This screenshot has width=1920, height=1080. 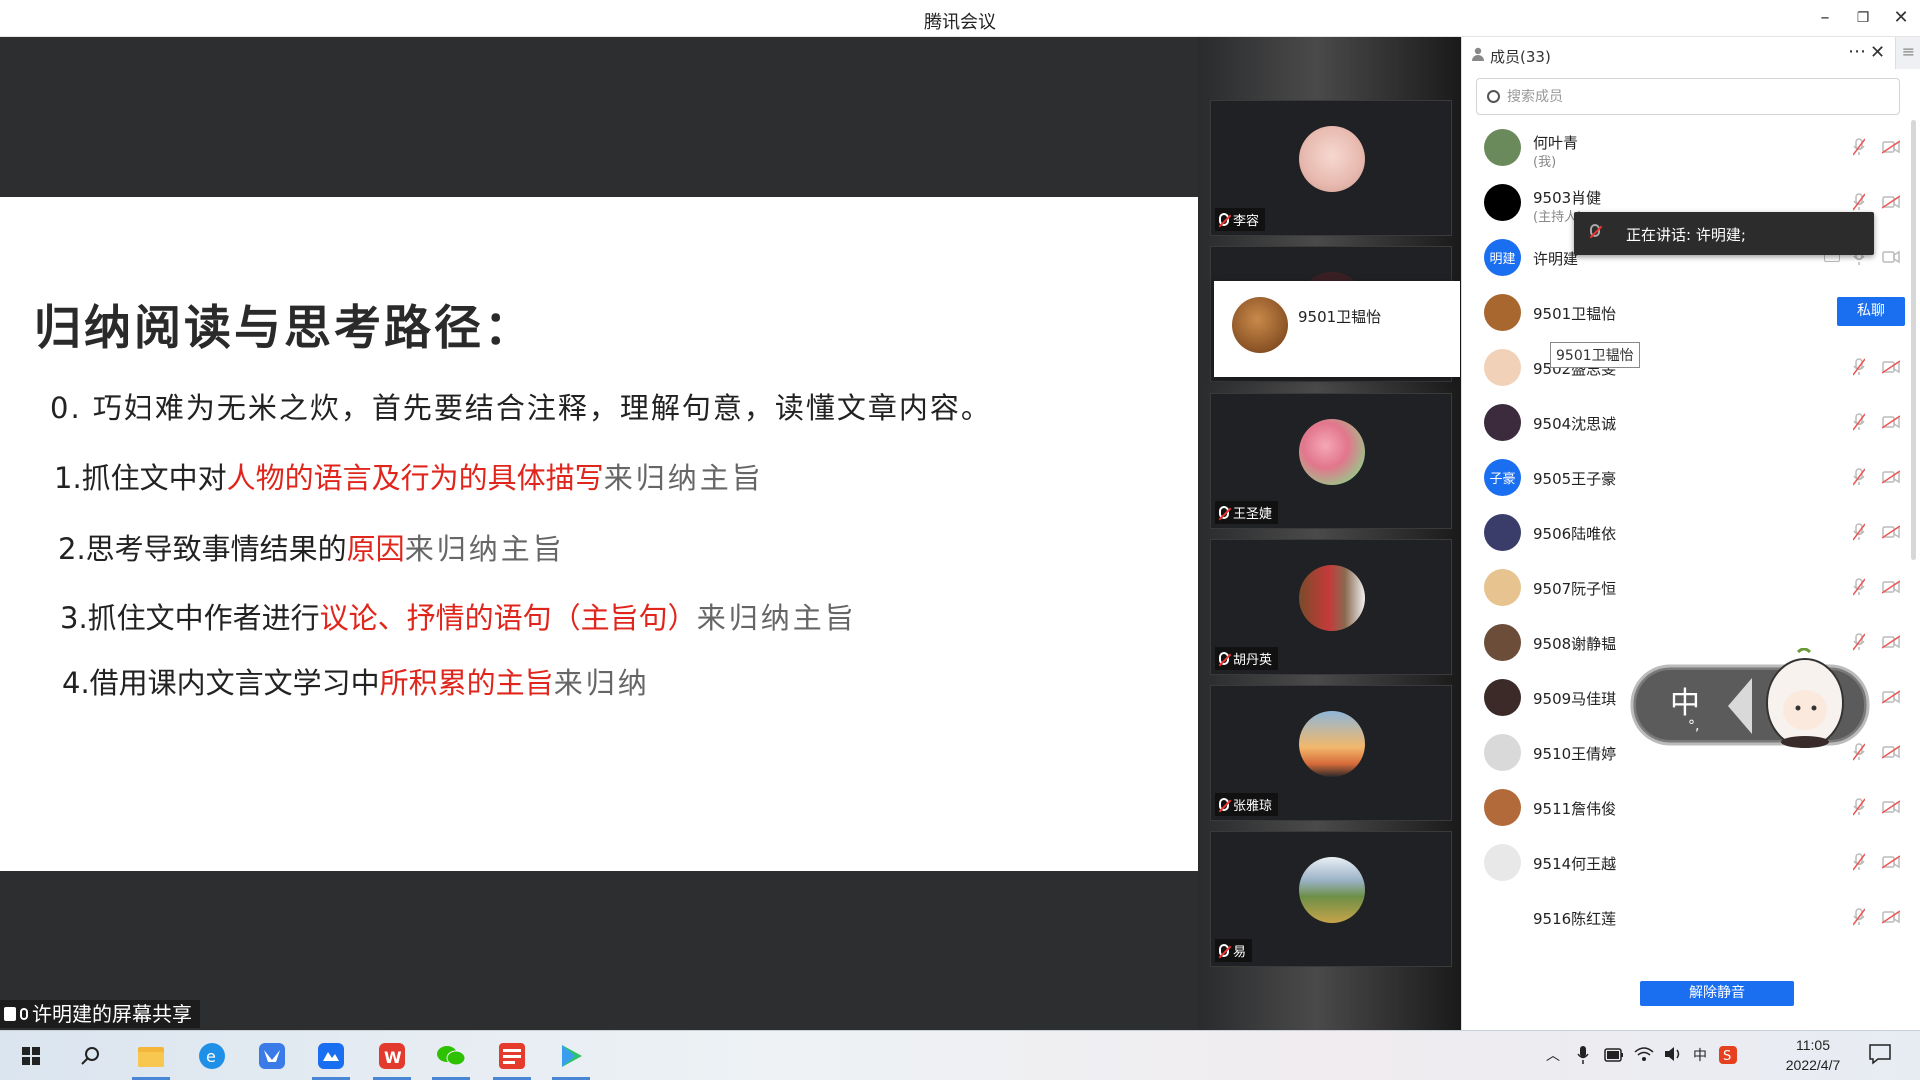 What do you see at coordinates (1520, 57) in the screenshot?
I see `panel-title: 成员(33)` at bounding box center [1520, 57].